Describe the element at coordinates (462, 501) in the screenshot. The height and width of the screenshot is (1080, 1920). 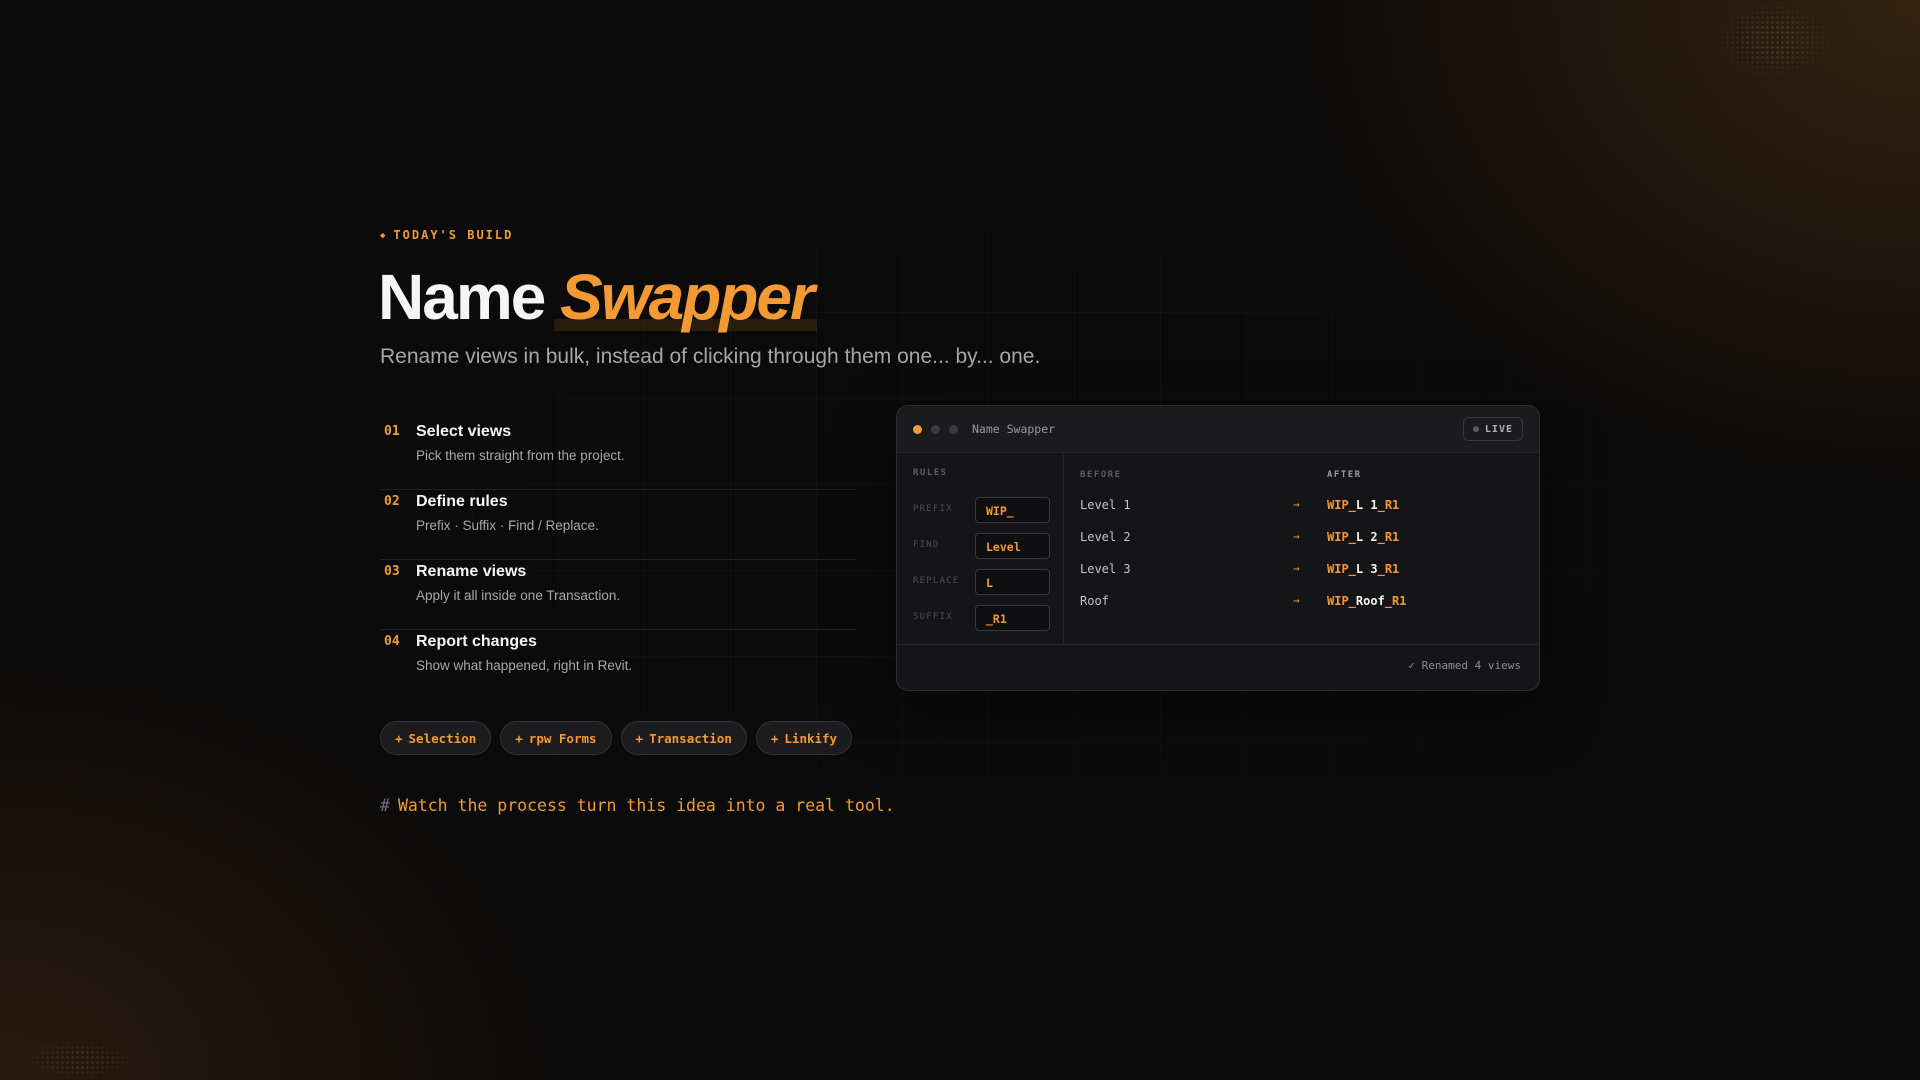
I see `step-title: Define rules` at that location.